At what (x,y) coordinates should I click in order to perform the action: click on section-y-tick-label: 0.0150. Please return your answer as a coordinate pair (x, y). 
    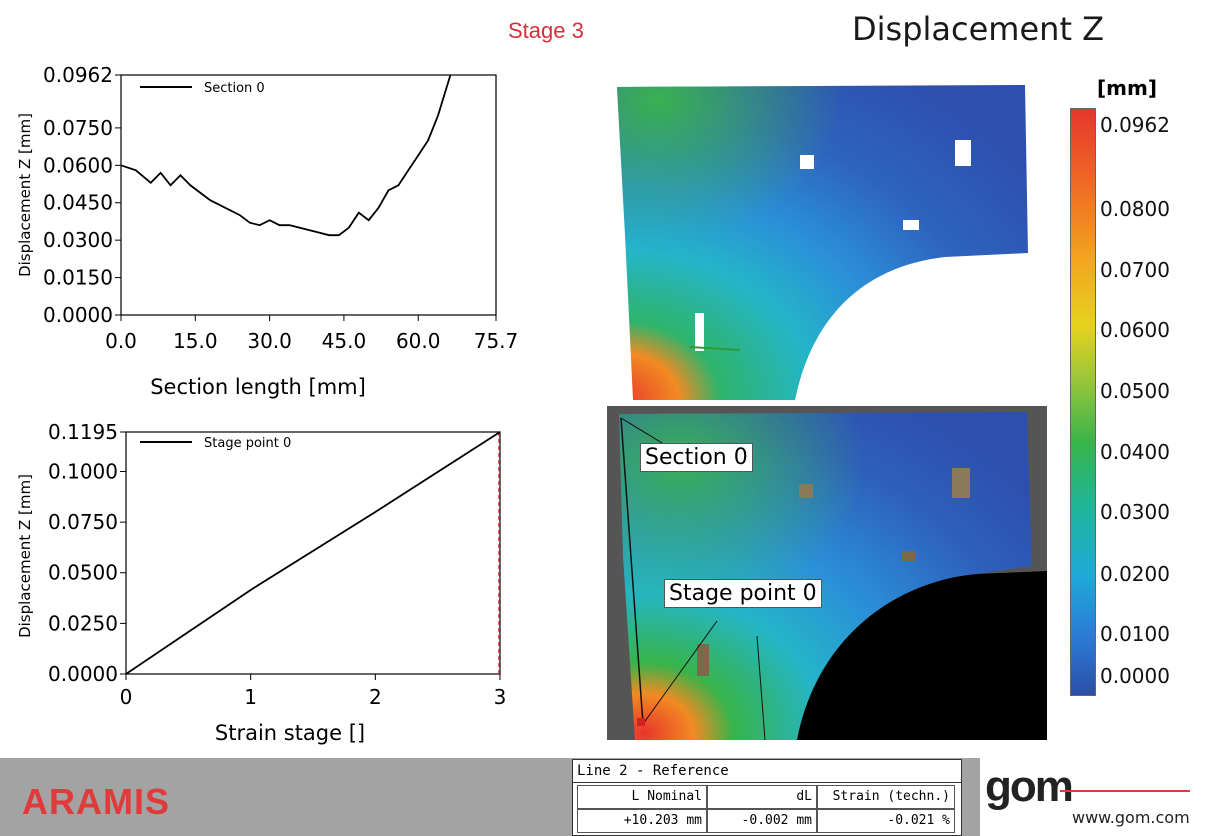
    Looking at the image, I should click on (78, 278).